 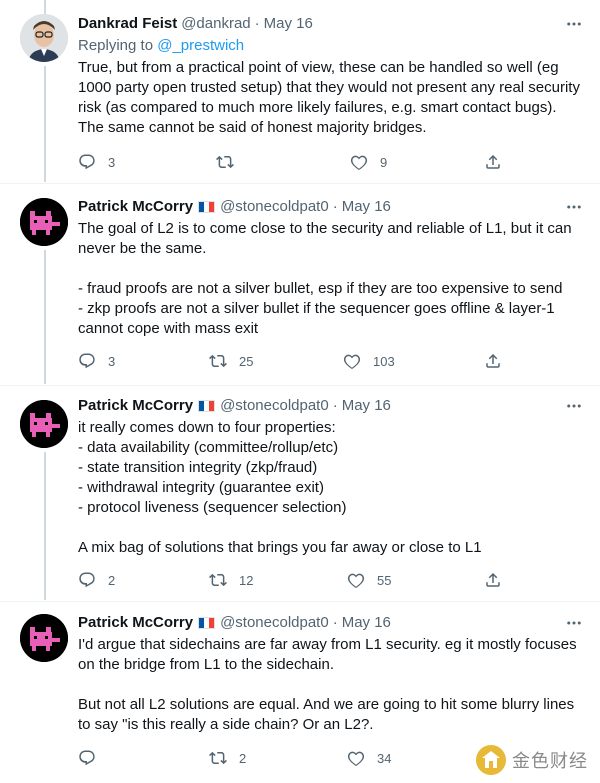 I want to click on replying-to-link: @_prestwich, so click(x=200, y=45).